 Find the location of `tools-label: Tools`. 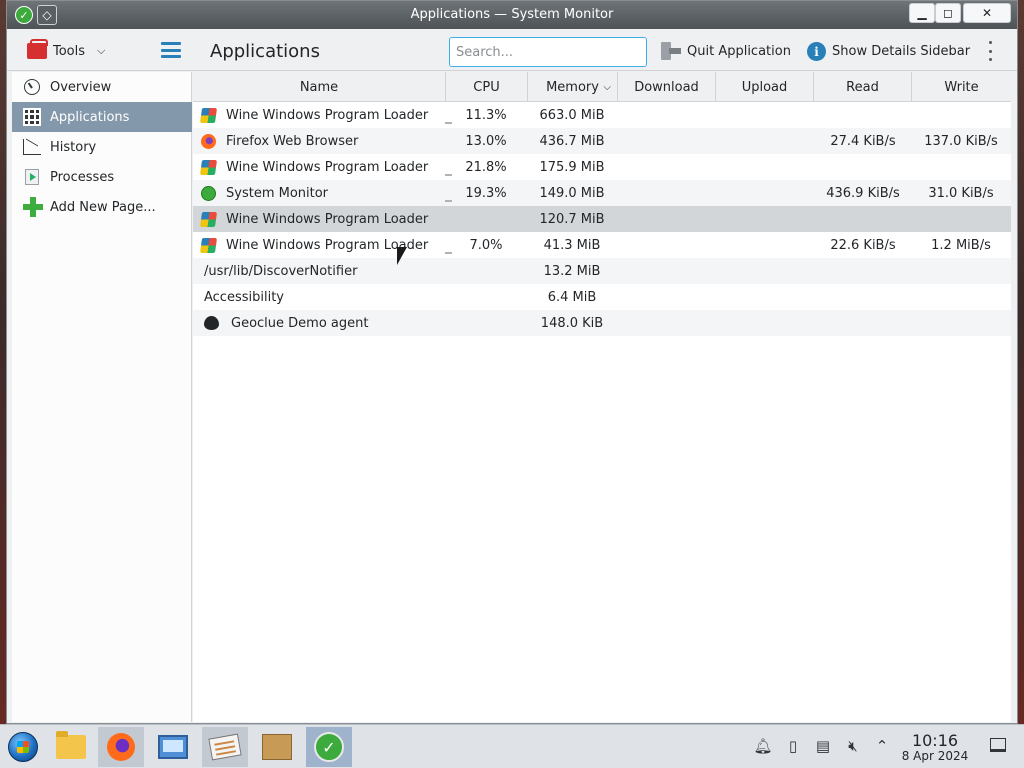

tools-label: Tools is located at coordinates (69, 51).